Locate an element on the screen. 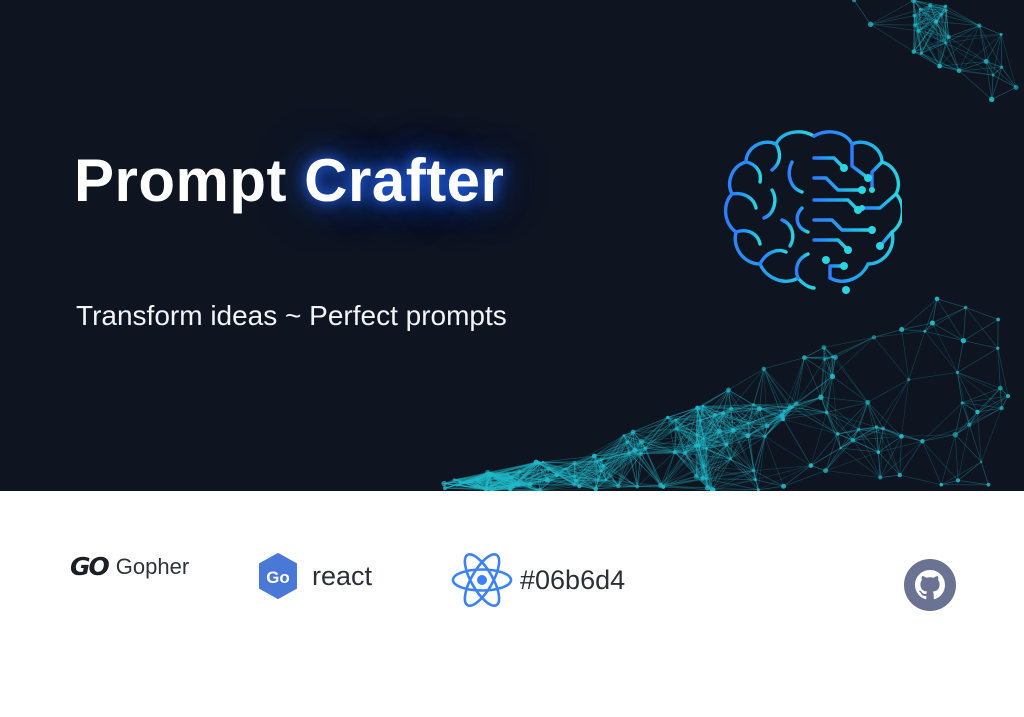 This screenshot has width=1024, height=717. color-hex-label: #06b6d4 is located at coordinates (573, 579).